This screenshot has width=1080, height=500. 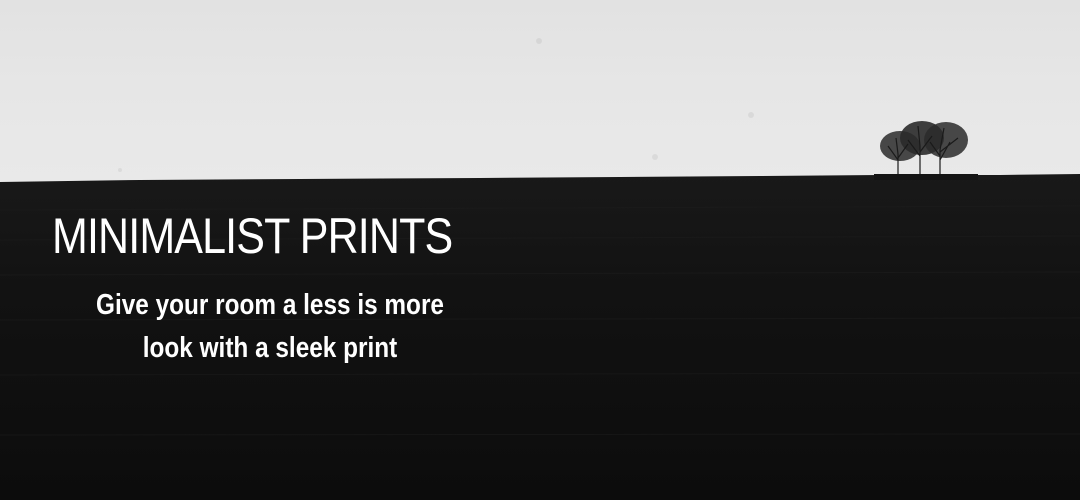 What do you see at coordinates (252, 236) in the screenshot?
I see `banner-headline: MINIMALIST PRINTS` at bounding box center [252, 236].